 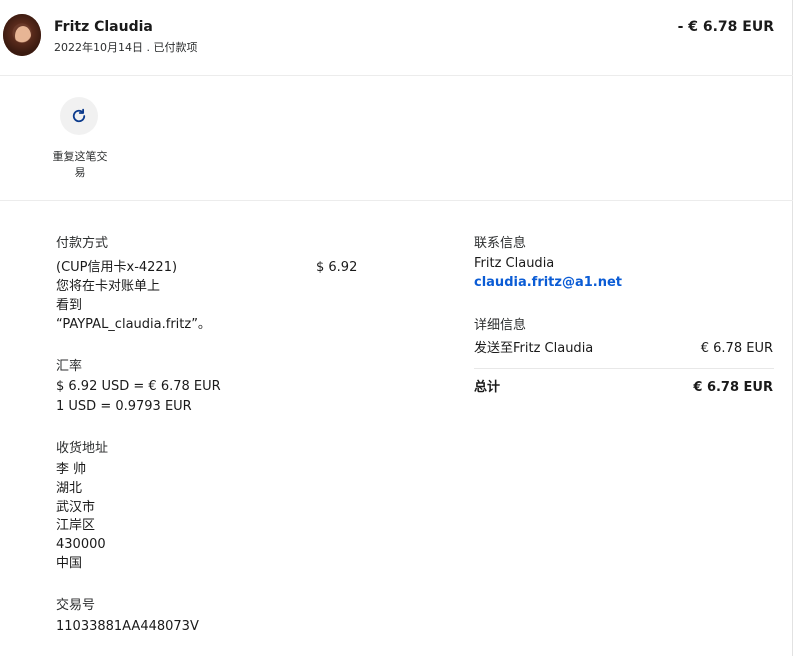 What do you see at coordinates (69, 563) in the screenshot?
I see `shipping-address-line: 中国` at bounding box center [69, 563].